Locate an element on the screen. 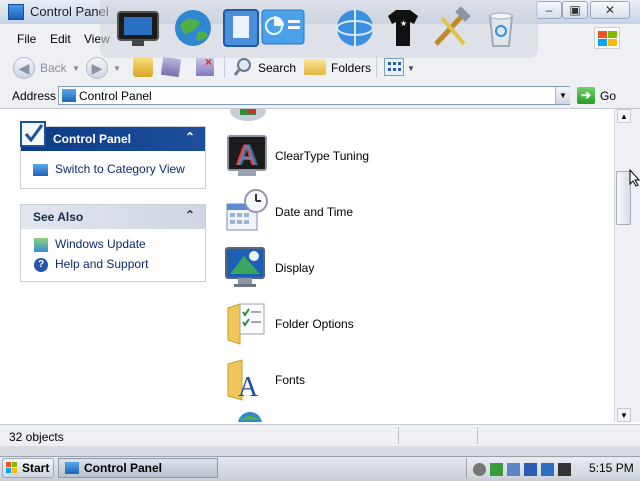 This screenshot has height=481, width=640. dock-chart-icon is located at coordinates (283, 28).